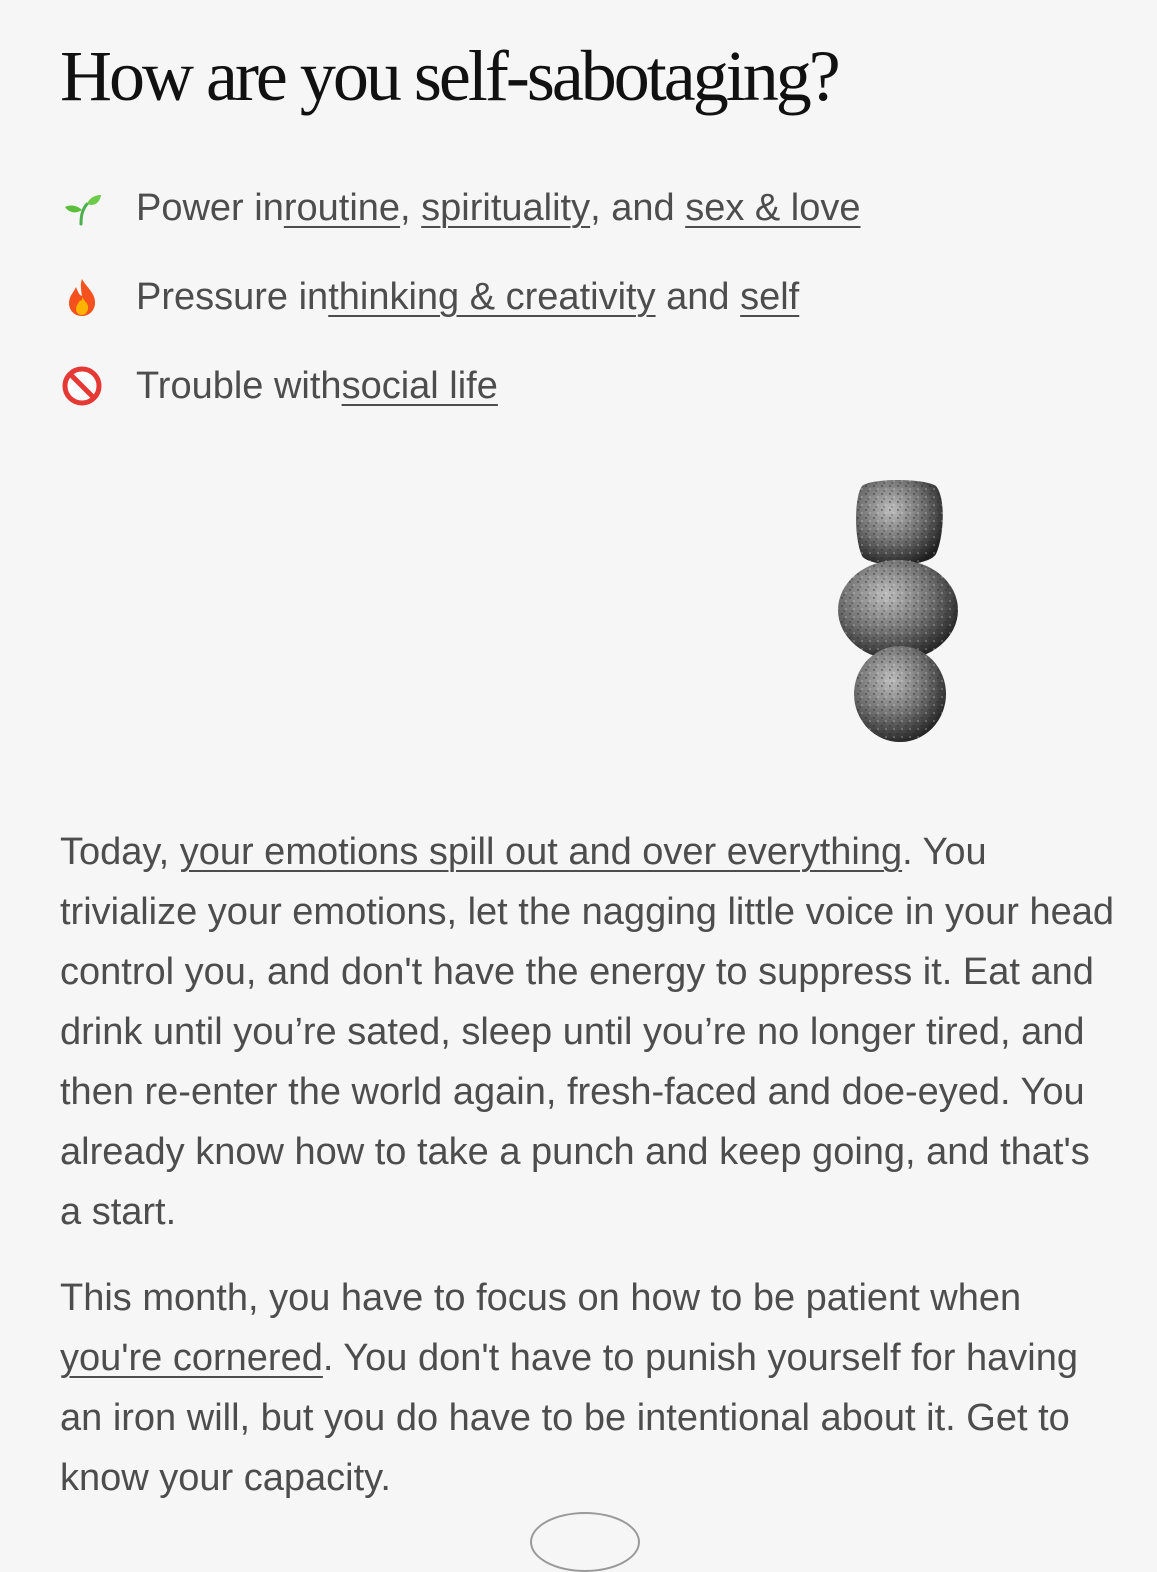 The height and width of the screenshot is (1572, 1157). Describe the element at coordinates (120, 852) in the screenshot. I see `paragraph-today-lead: Today,` at that location.